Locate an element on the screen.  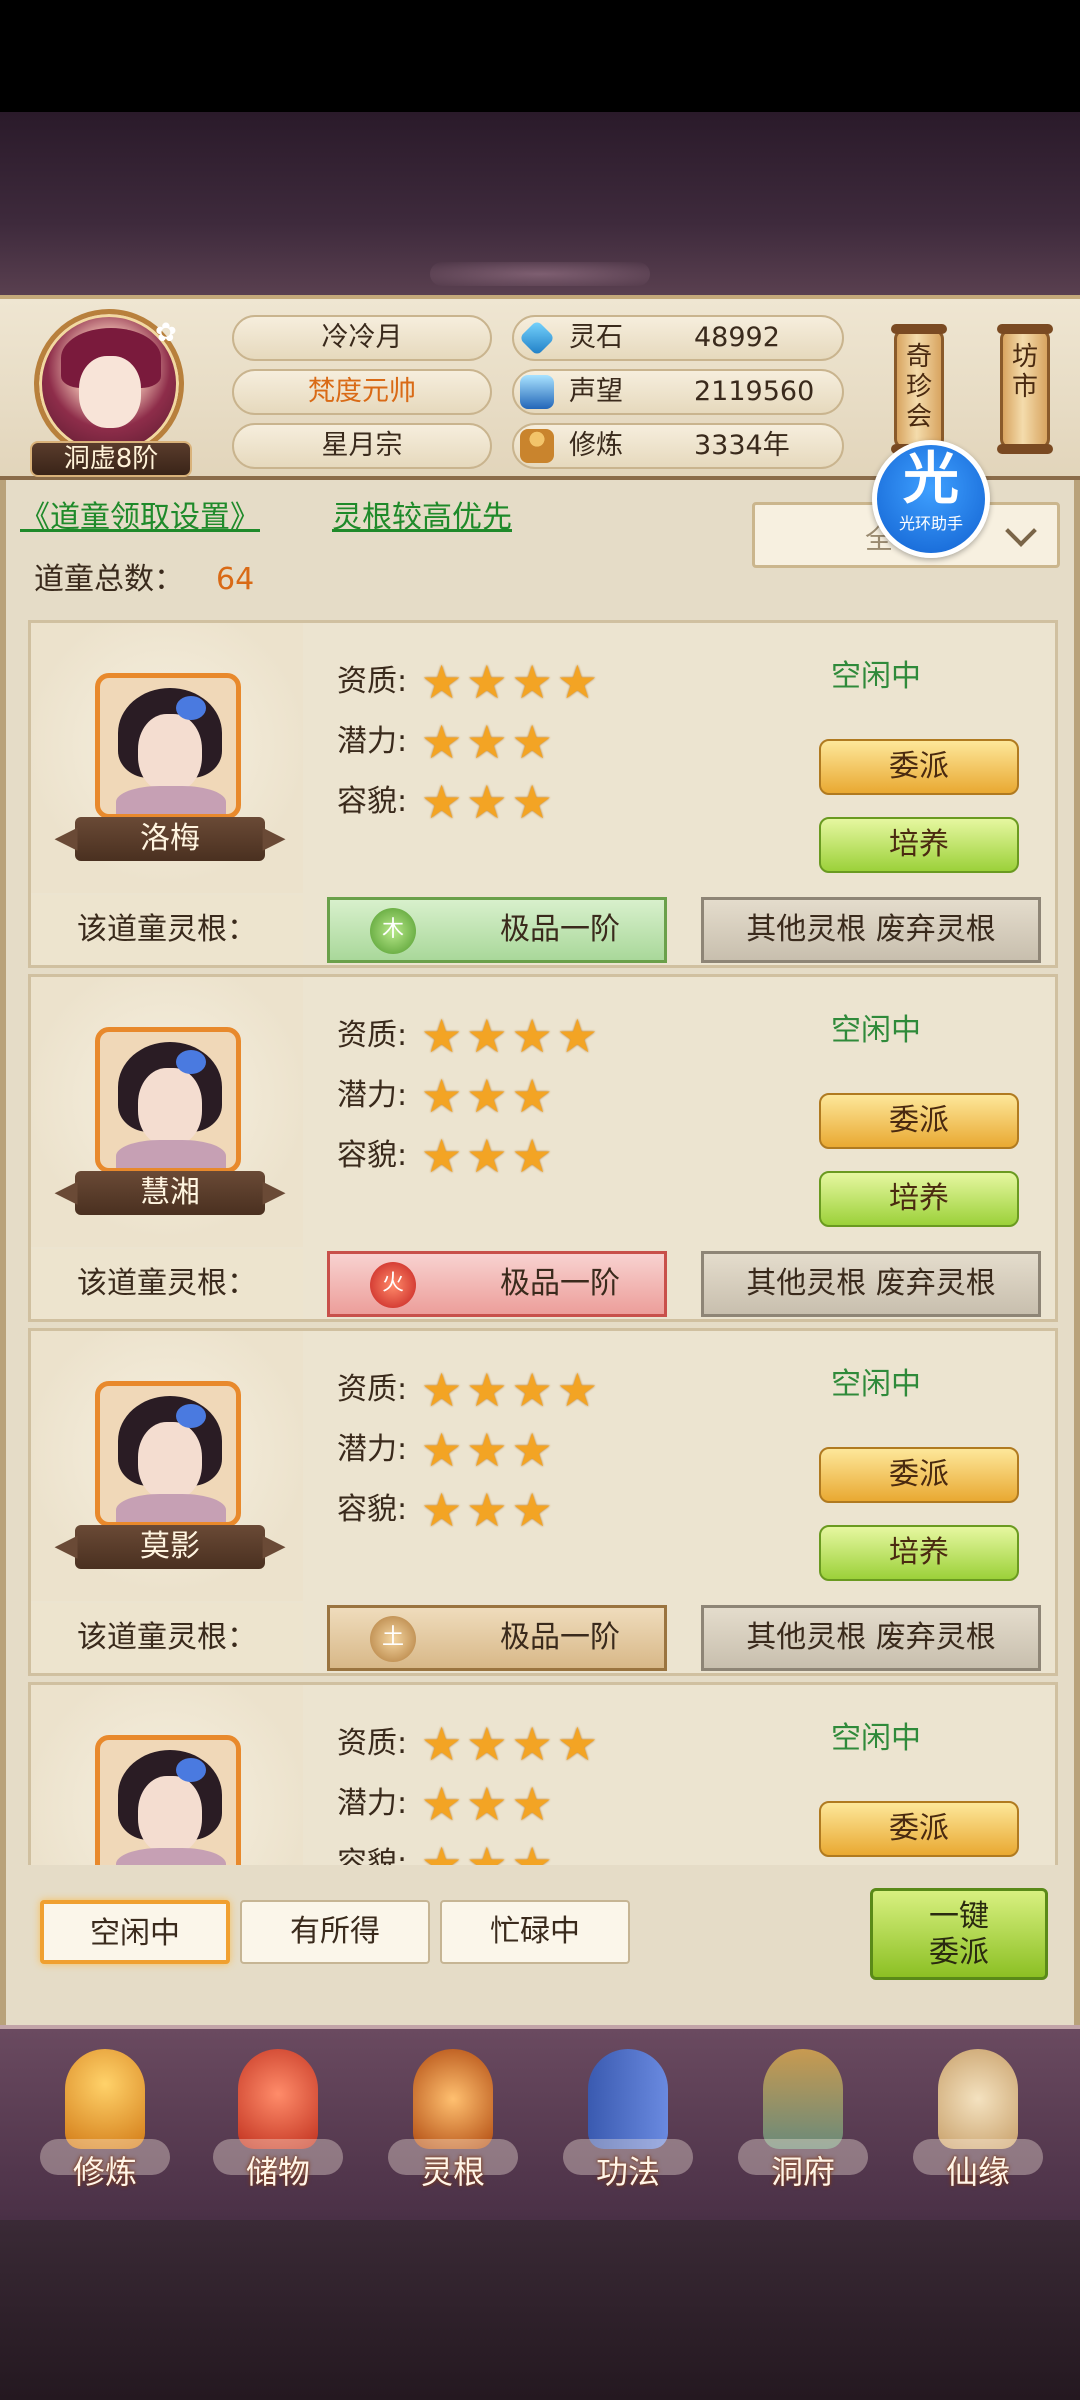
potential-row: 潜力: ★★★ is located at coordinates (445, 1096).